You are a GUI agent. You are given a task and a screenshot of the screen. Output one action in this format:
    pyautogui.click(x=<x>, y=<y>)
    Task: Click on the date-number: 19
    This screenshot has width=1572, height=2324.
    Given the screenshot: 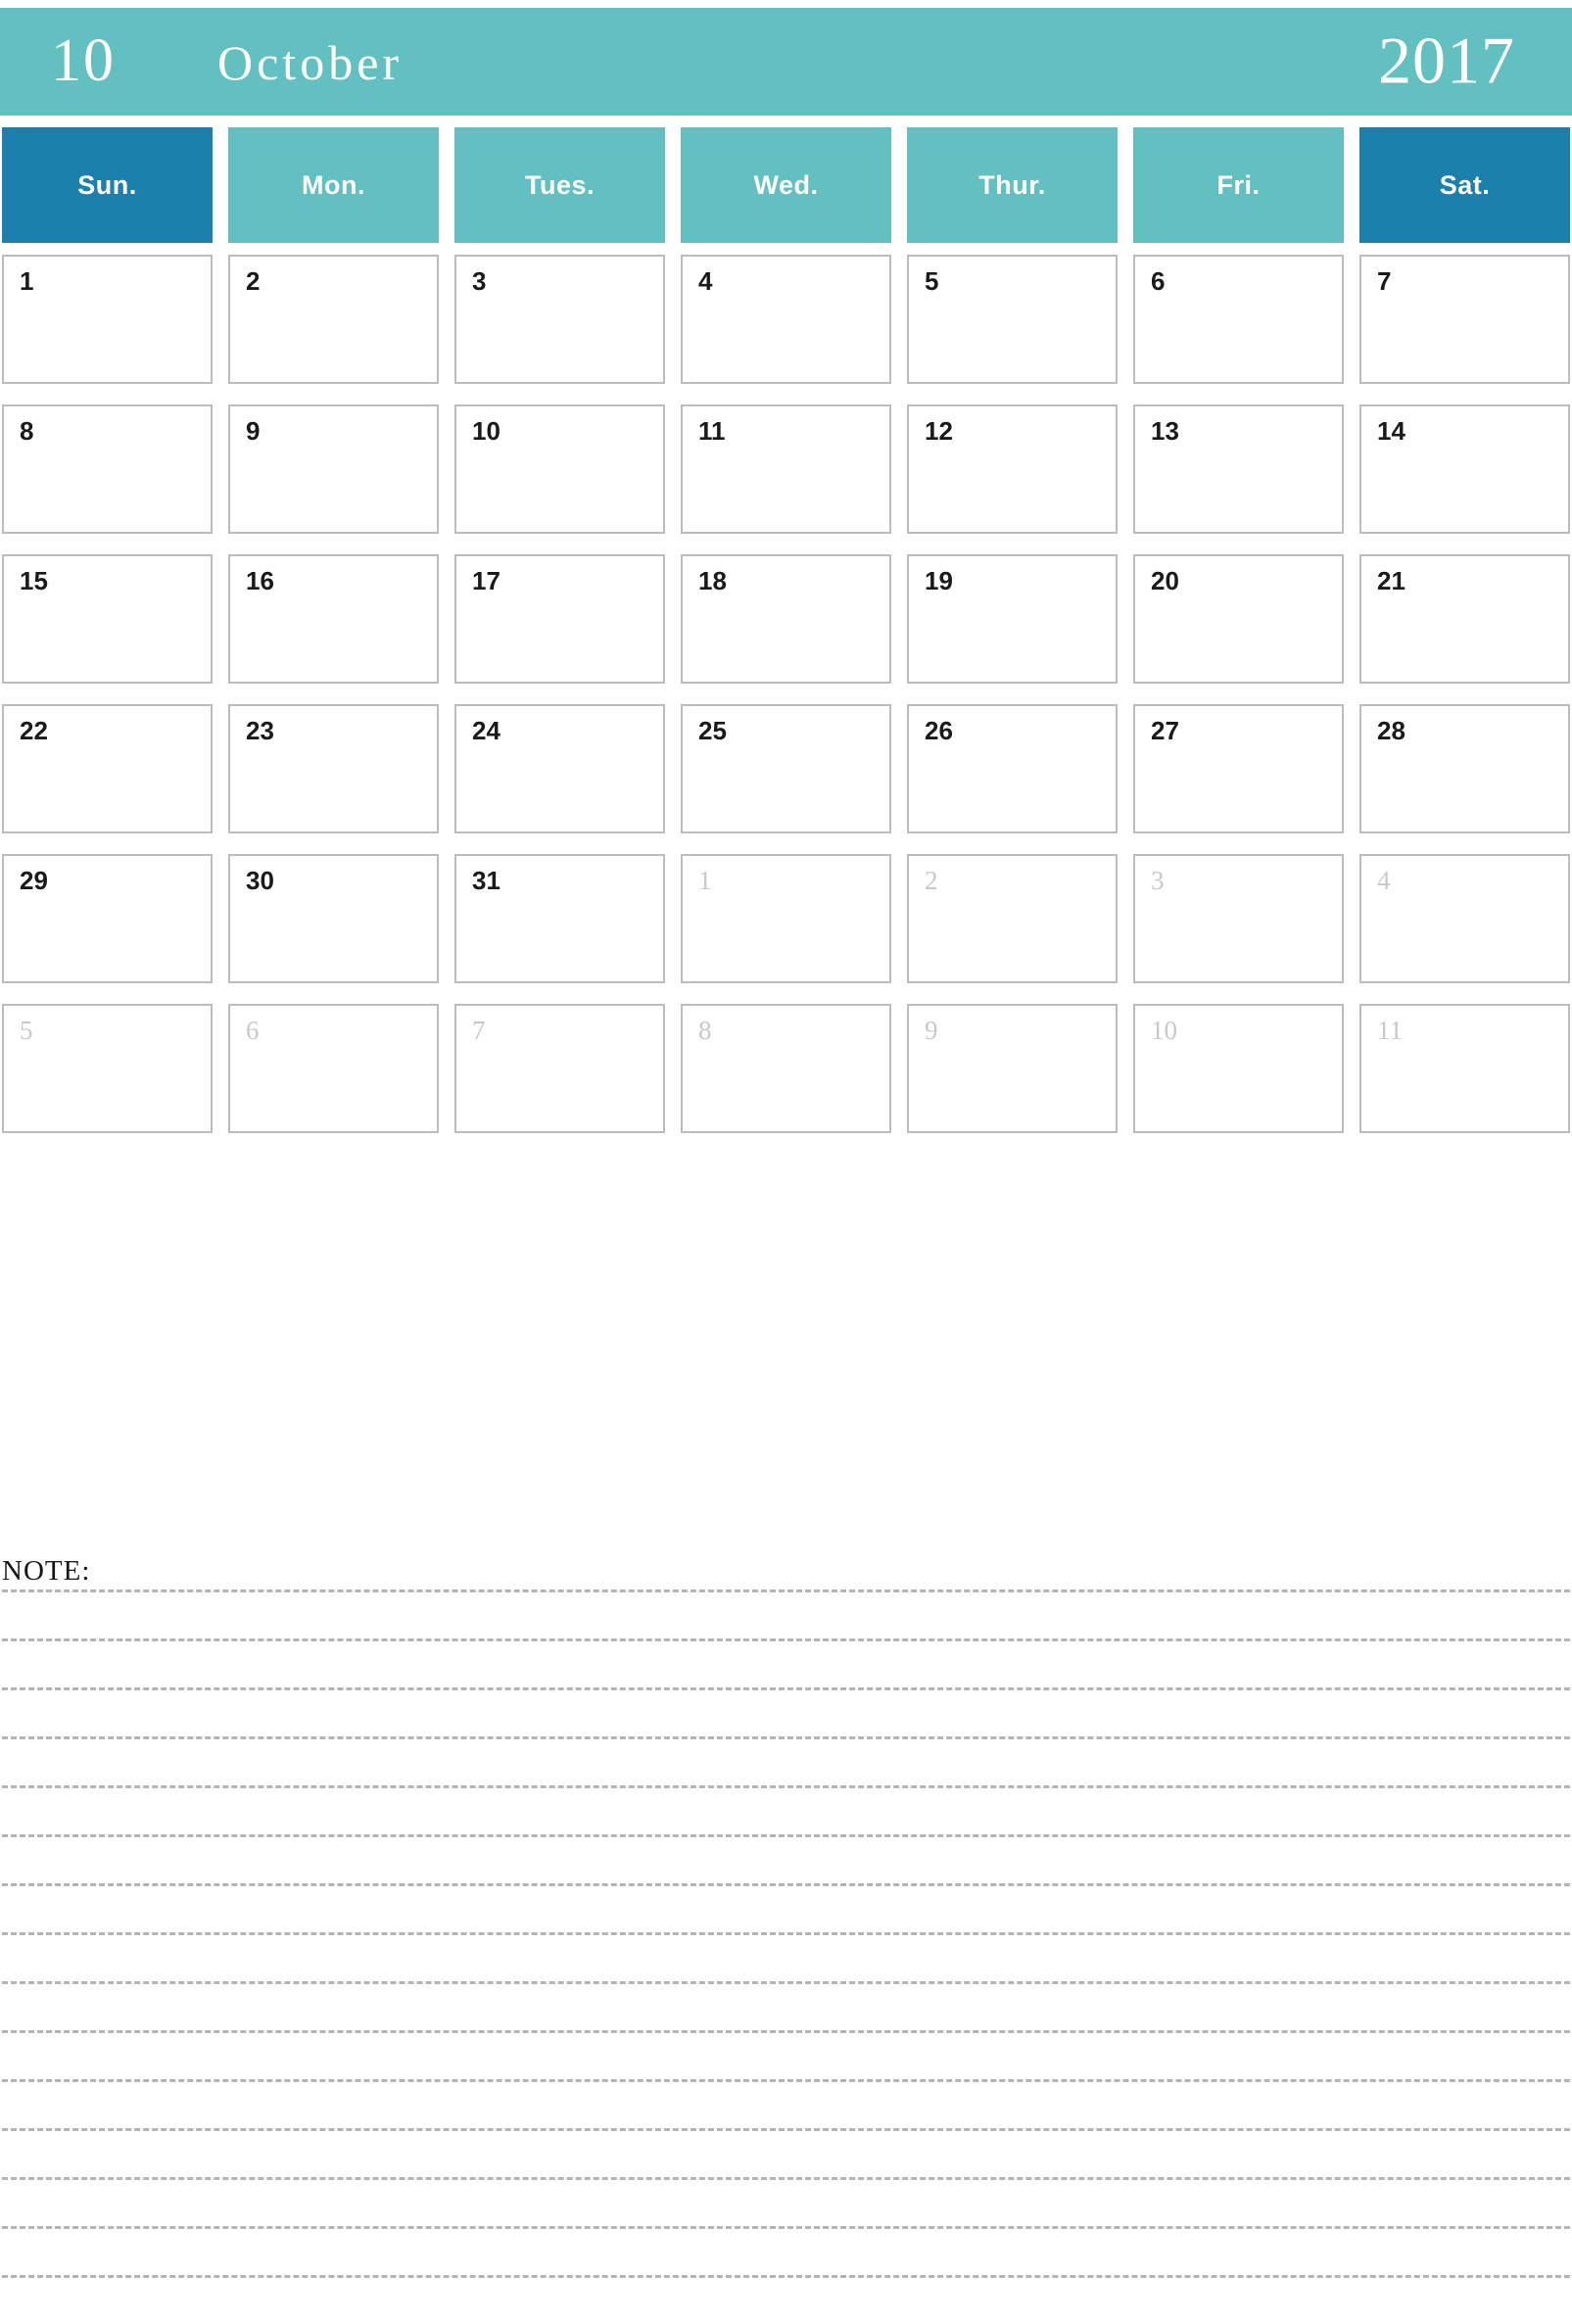 What is the action you would take?
    pyautogui.click(x=939, y=581)
    